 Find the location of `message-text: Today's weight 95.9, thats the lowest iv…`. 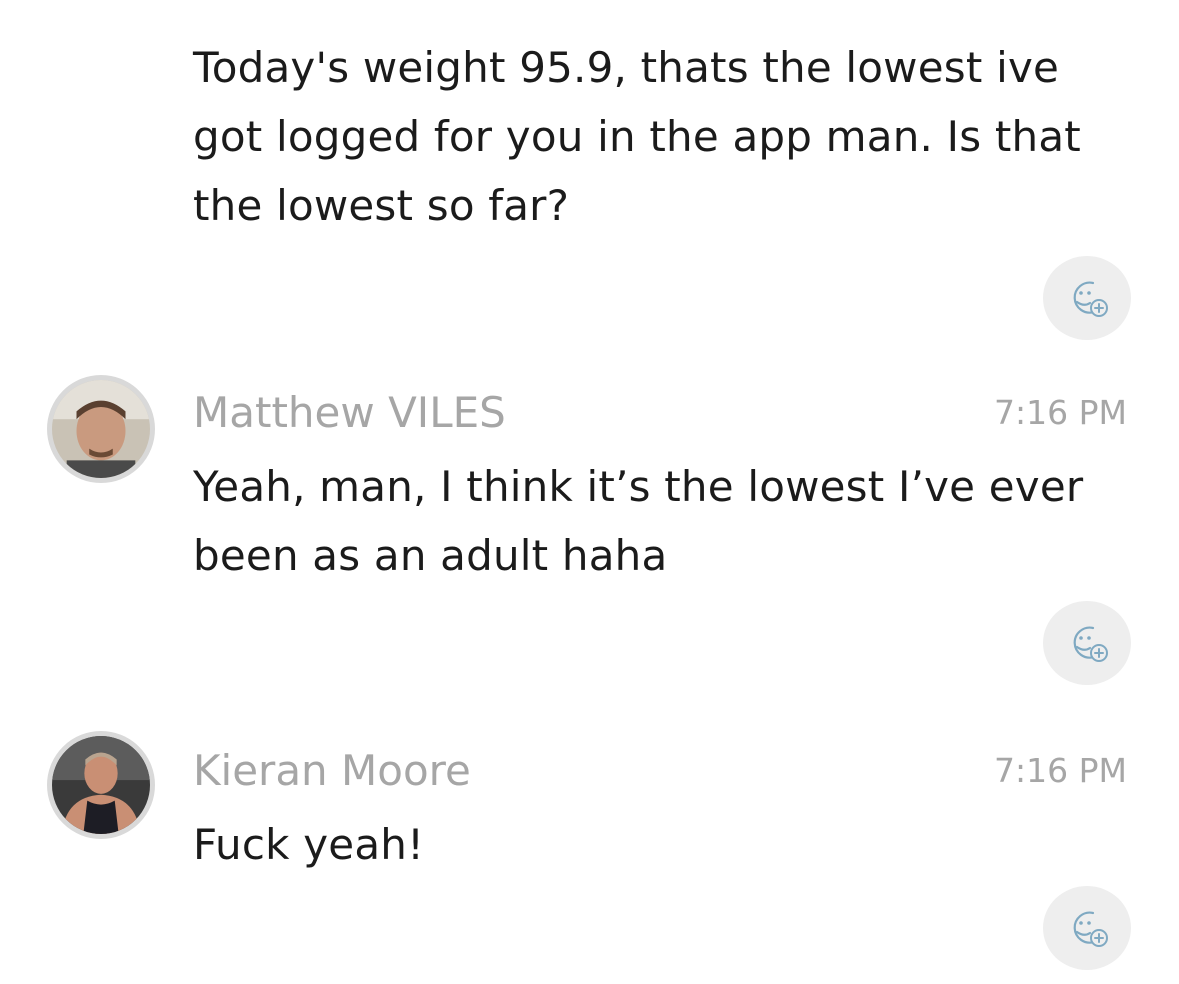

message-text: Today's weight 95.9, thats the lowest iv… is located at coordinates (637, 136).